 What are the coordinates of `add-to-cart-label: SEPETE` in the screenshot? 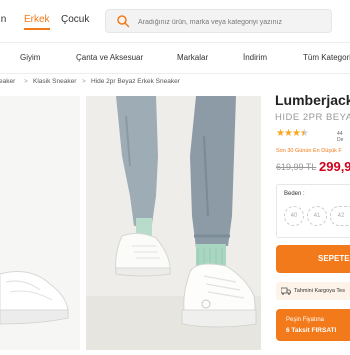 It's located at (334, 258).